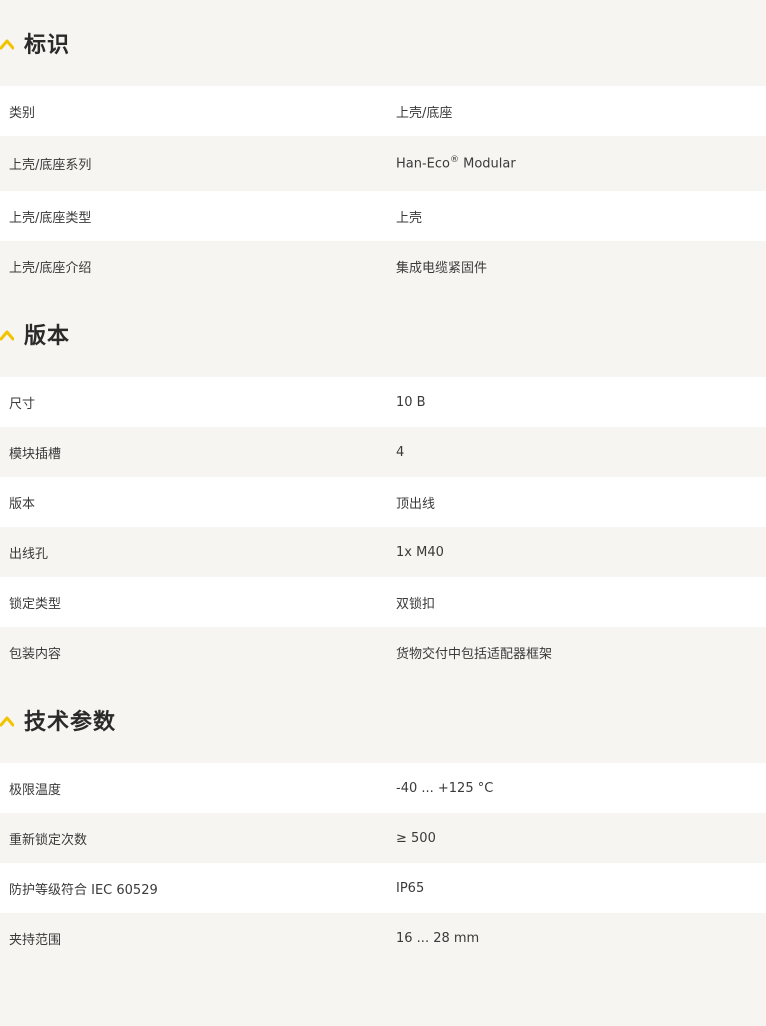  I want to click on section-title: 技术参数, so click(70, 722).